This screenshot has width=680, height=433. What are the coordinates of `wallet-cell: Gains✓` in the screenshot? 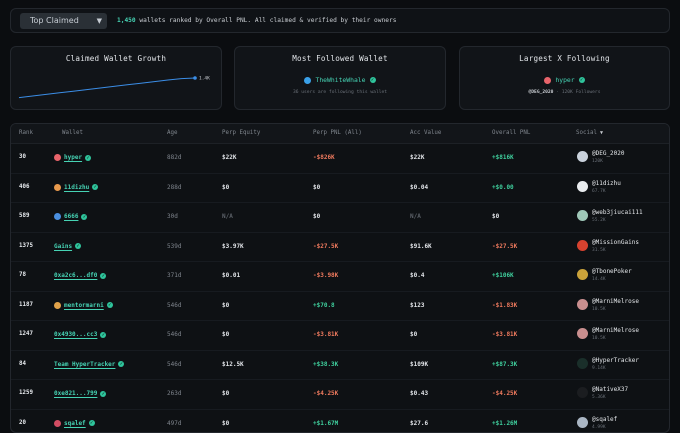 It's located at (67, 246).